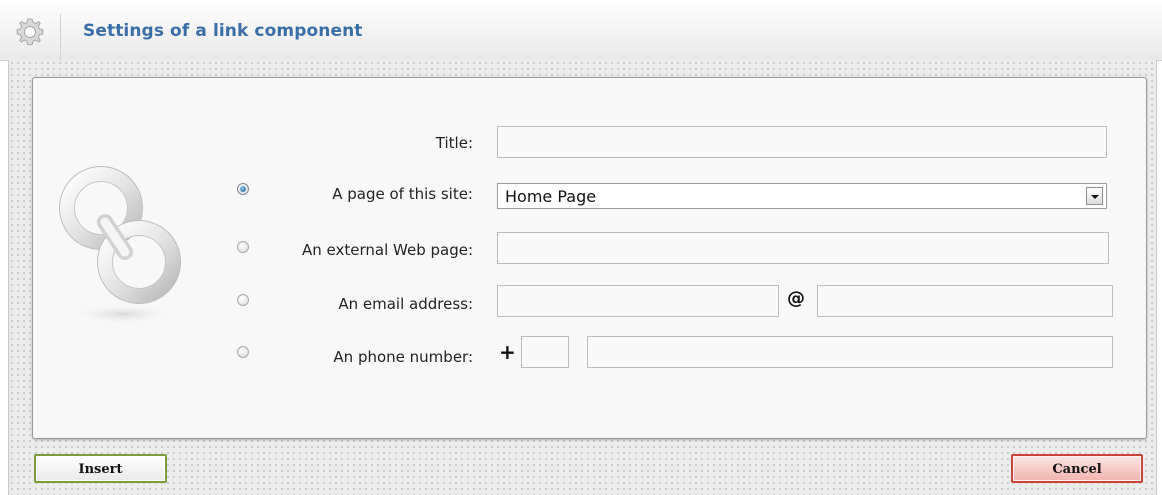  Describe the element at coordinates (850, 352) in the screenshot. I see `phone-number-input` at that location.